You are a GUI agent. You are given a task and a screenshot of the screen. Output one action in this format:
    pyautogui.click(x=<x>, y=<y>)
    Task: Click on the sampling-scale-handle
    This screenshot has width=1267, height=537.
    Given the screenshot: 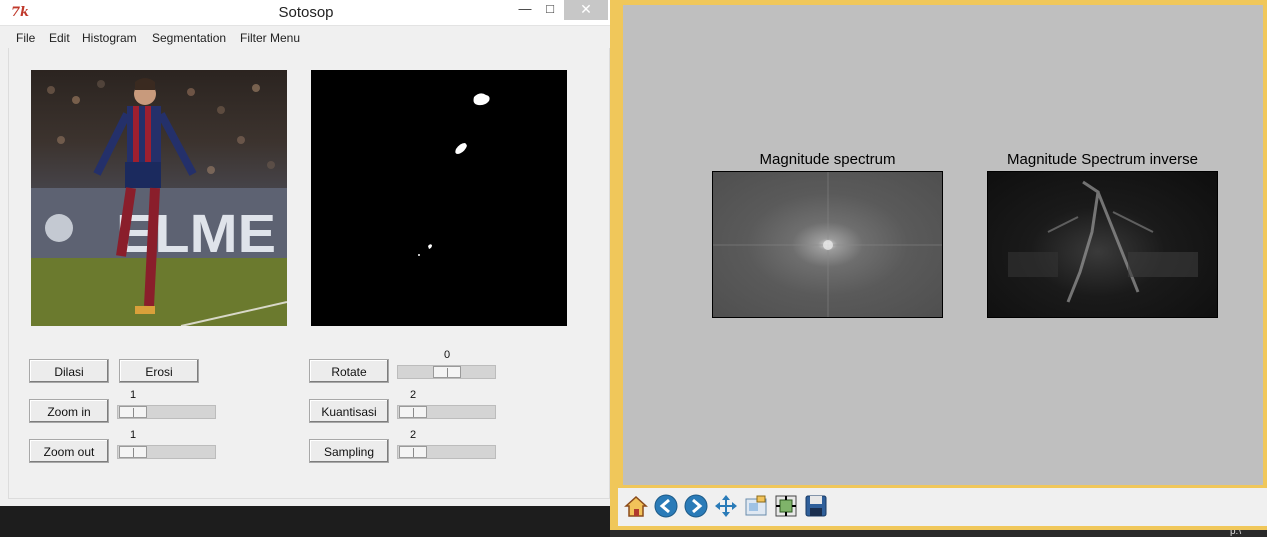 What is the action you would take?
    pyautogui.click(x=413, y=452)
    